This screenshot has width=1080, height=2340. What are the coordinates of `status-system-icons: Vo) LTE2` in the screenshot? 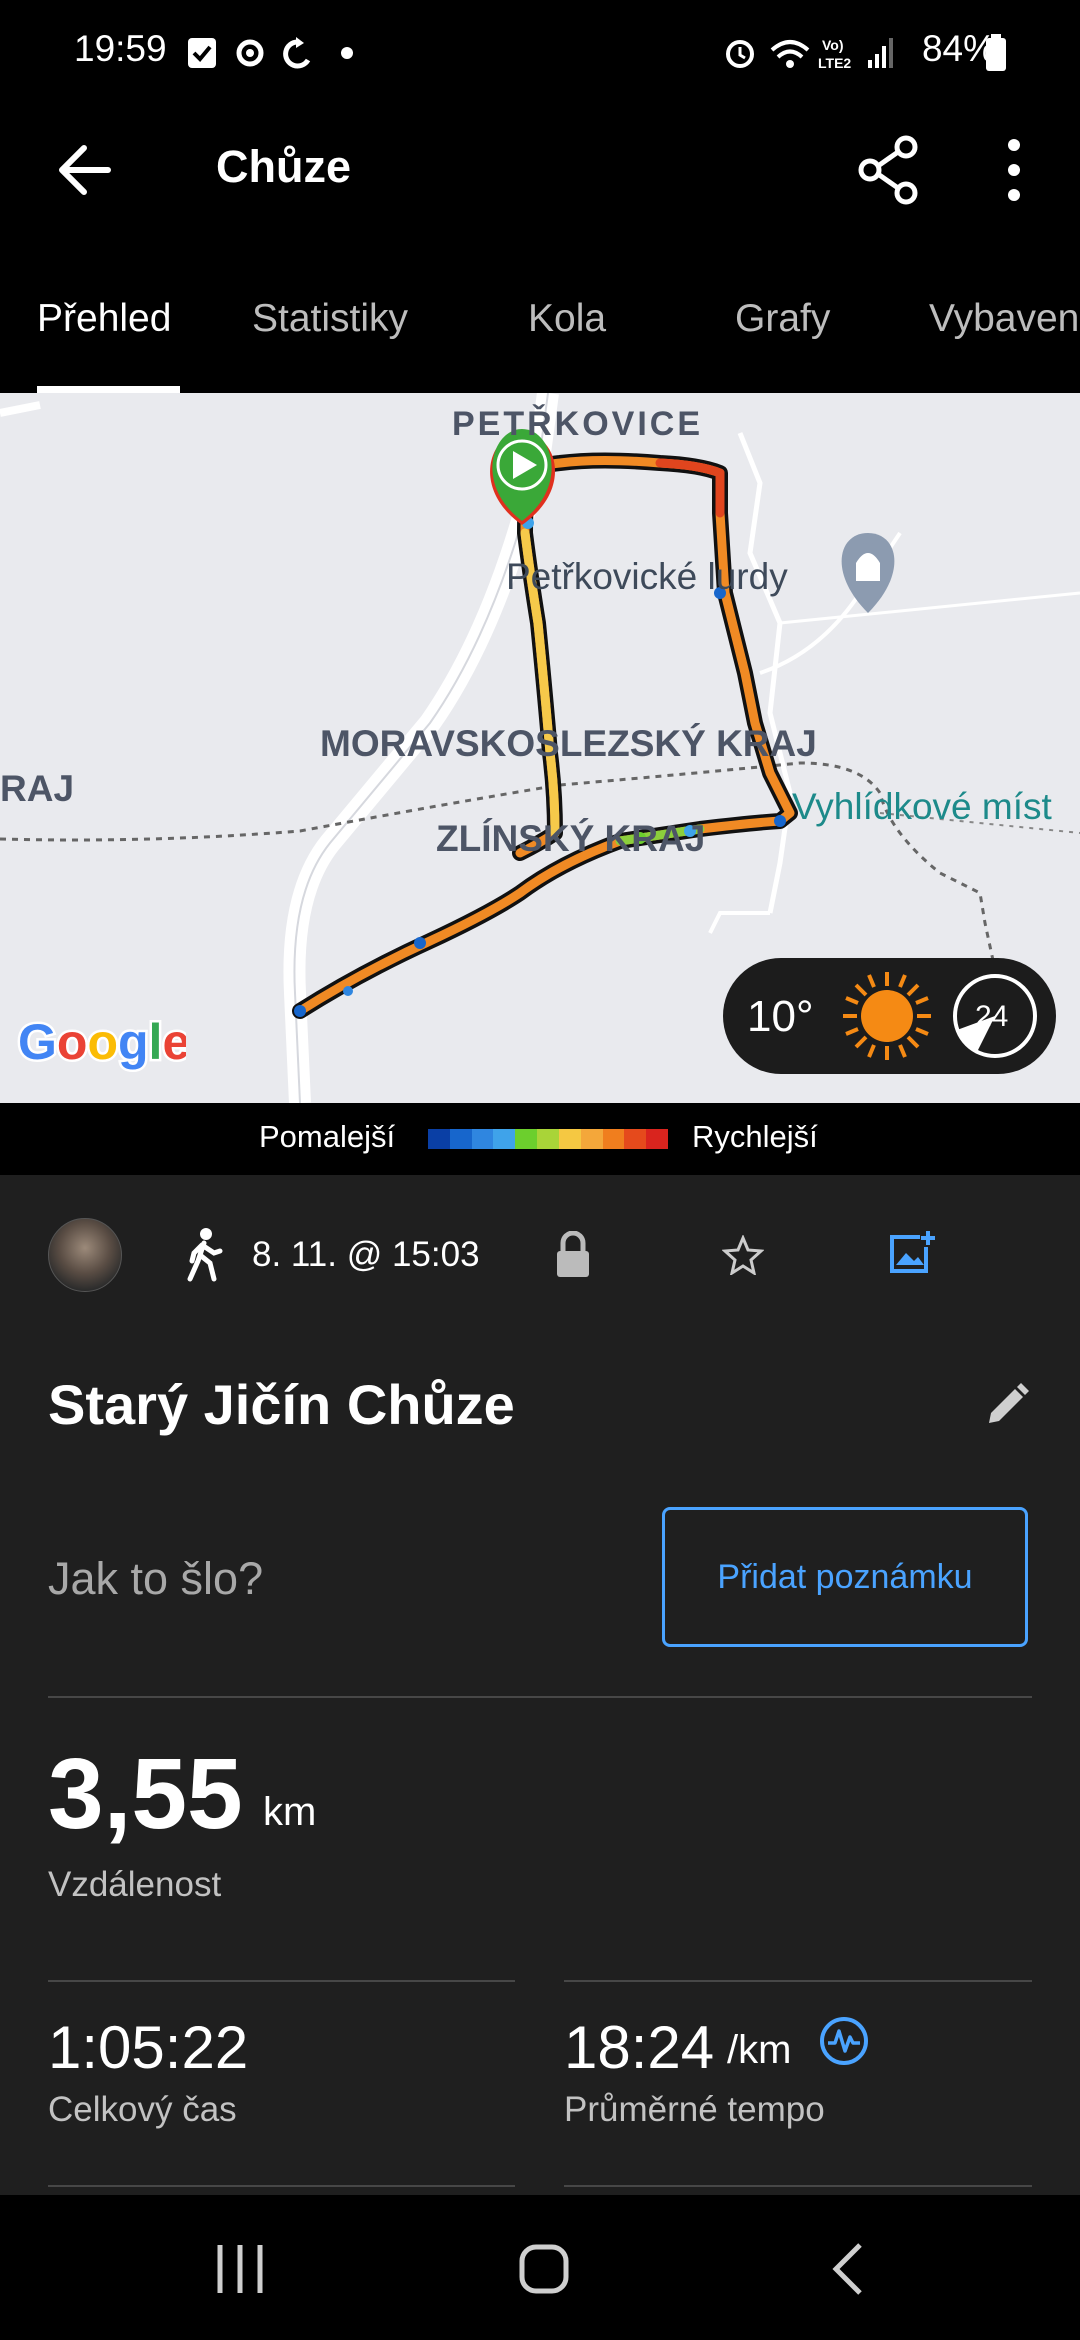 It's located at (809, 54).